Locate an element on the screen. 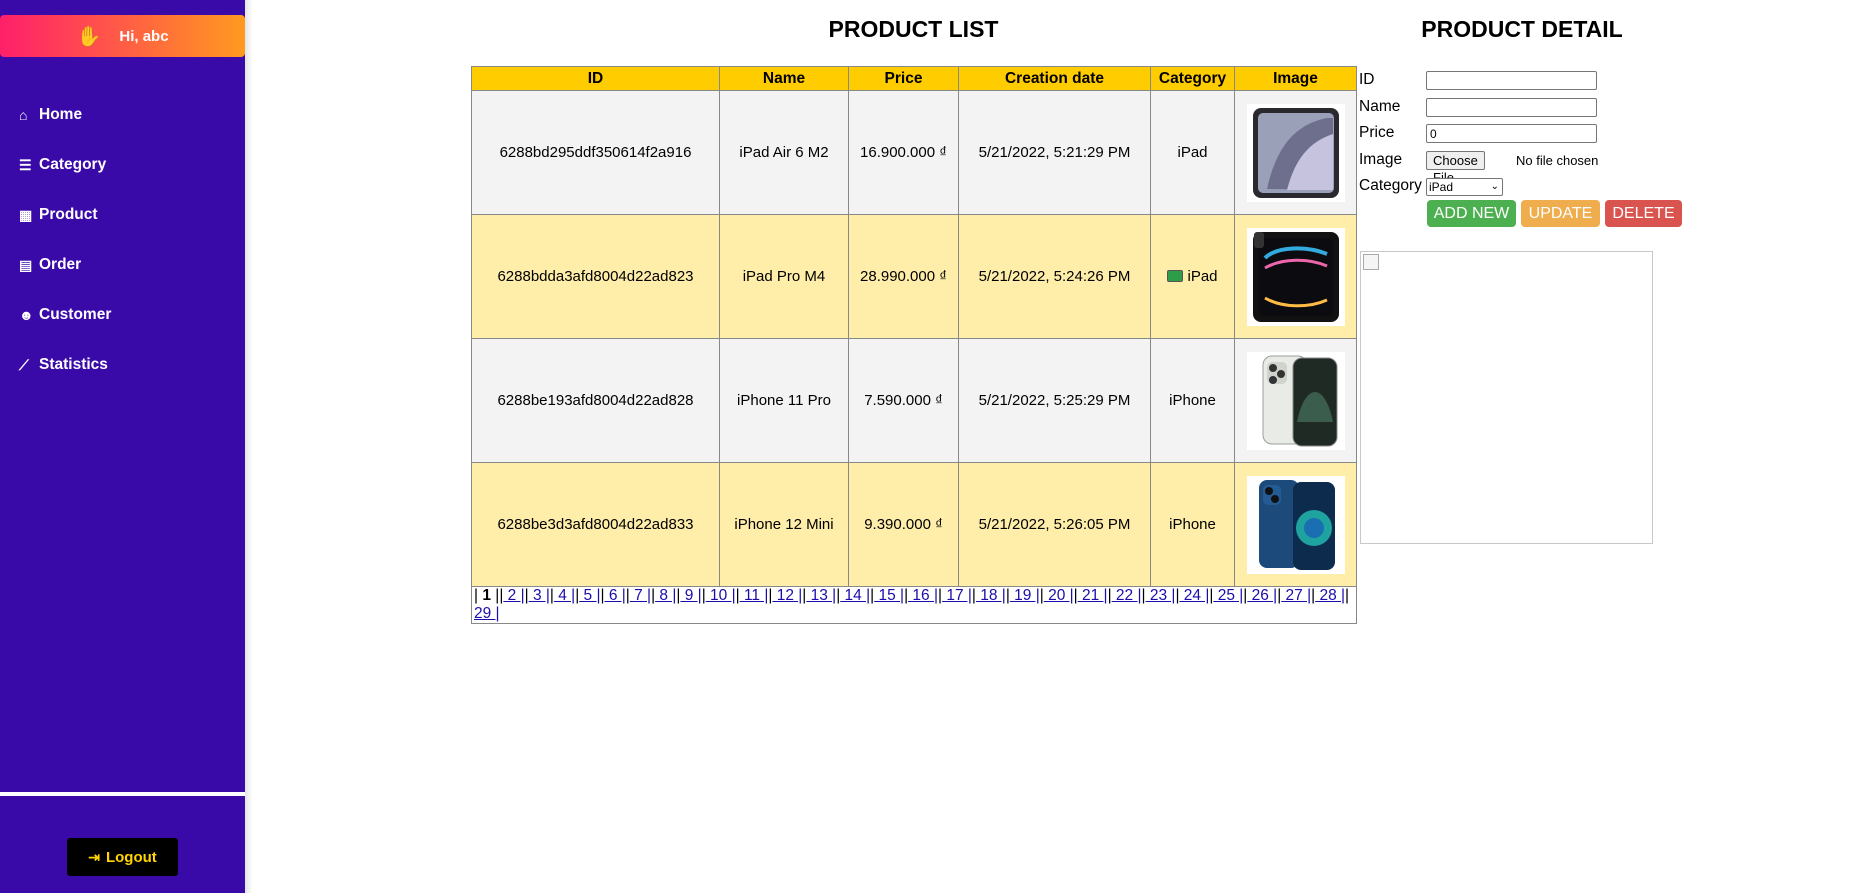 The image size is (1873, 893). page-link: 8 | is located at coordinates (665, 595).